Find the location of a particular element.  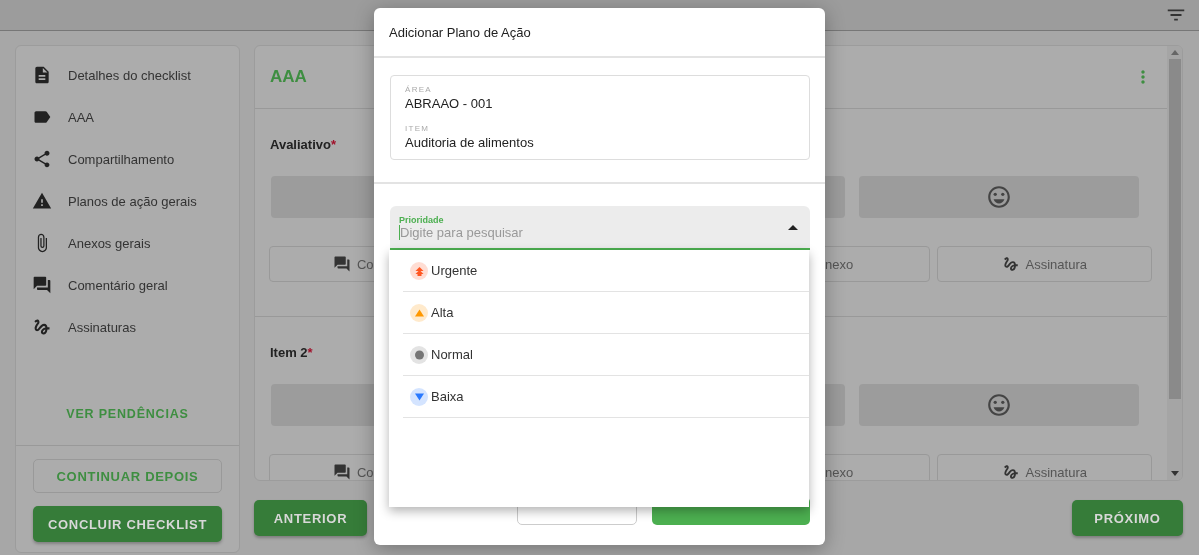

section-title: AAA is located at coordinates (288, 77).